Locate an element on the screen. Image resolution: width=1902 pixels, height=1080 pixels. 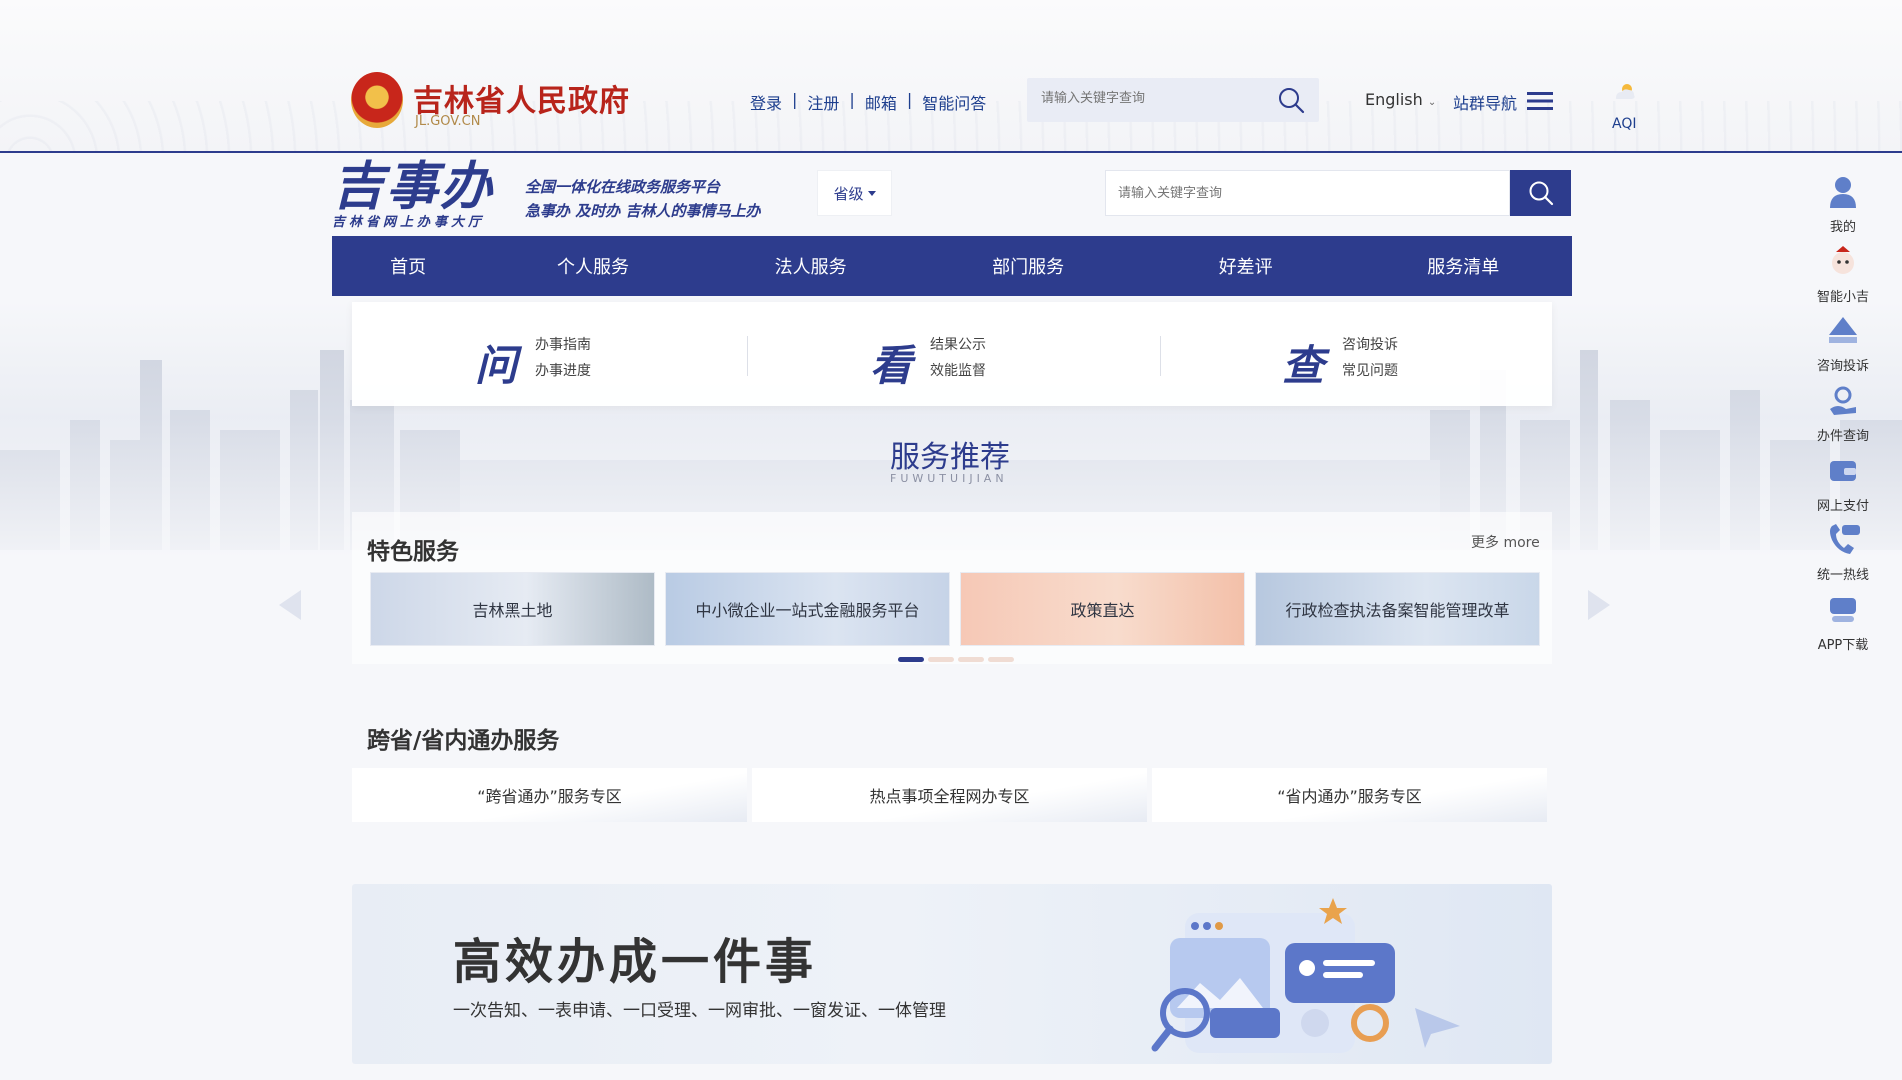
more-link: 更多 more is located at coordinates (1505, 542).